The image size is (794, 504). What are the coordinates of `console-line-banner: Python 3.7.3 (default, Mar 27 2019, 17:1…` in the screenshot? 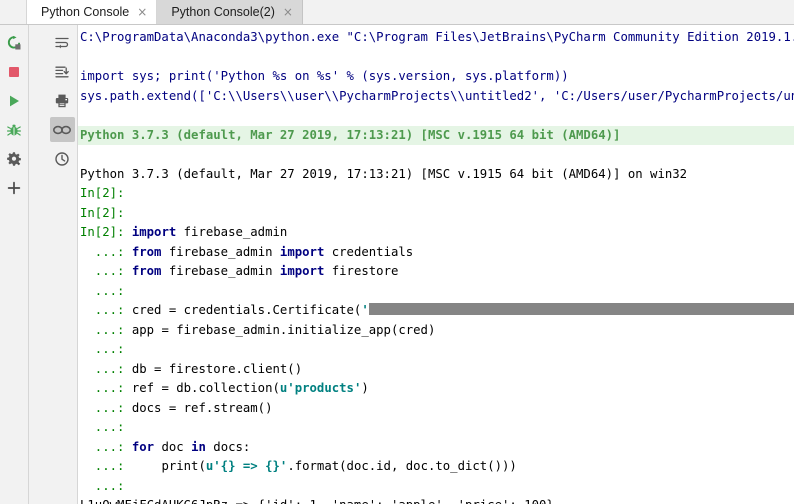 It's located at (436, 135).